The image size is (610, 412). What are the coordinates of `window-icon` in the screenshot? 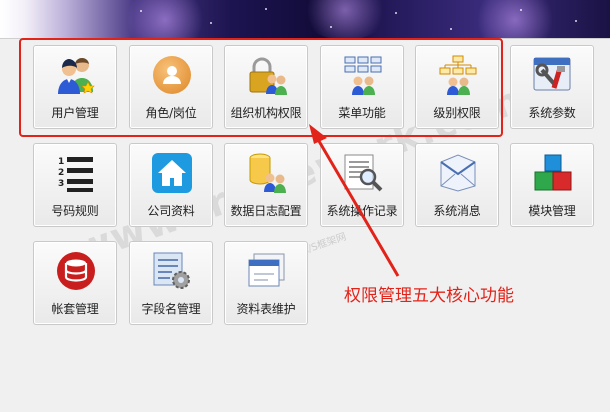 It's located at (267, 271).